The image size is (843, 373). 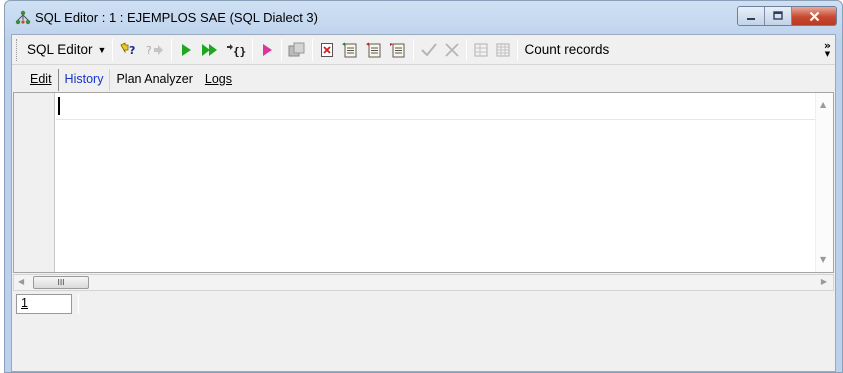 I want to click on script-options-button, so click(x=398, y=50).